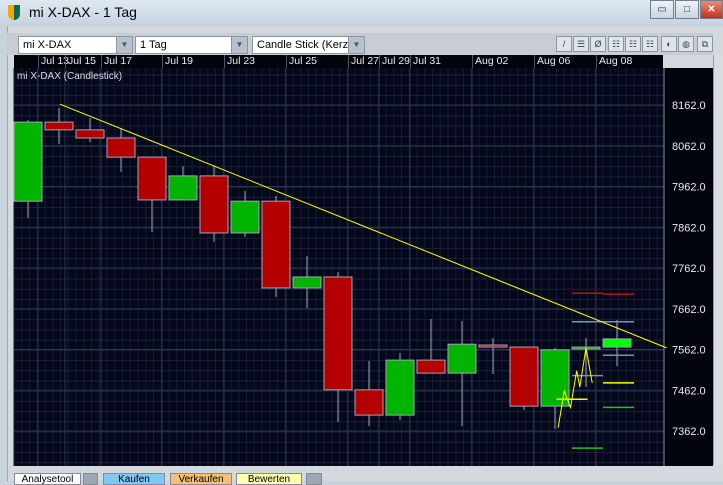  What do you see at coordinates (689, 351) in the screenshot?
I see `y-tick-label: 7562.0` at bounding box center [689, 351].